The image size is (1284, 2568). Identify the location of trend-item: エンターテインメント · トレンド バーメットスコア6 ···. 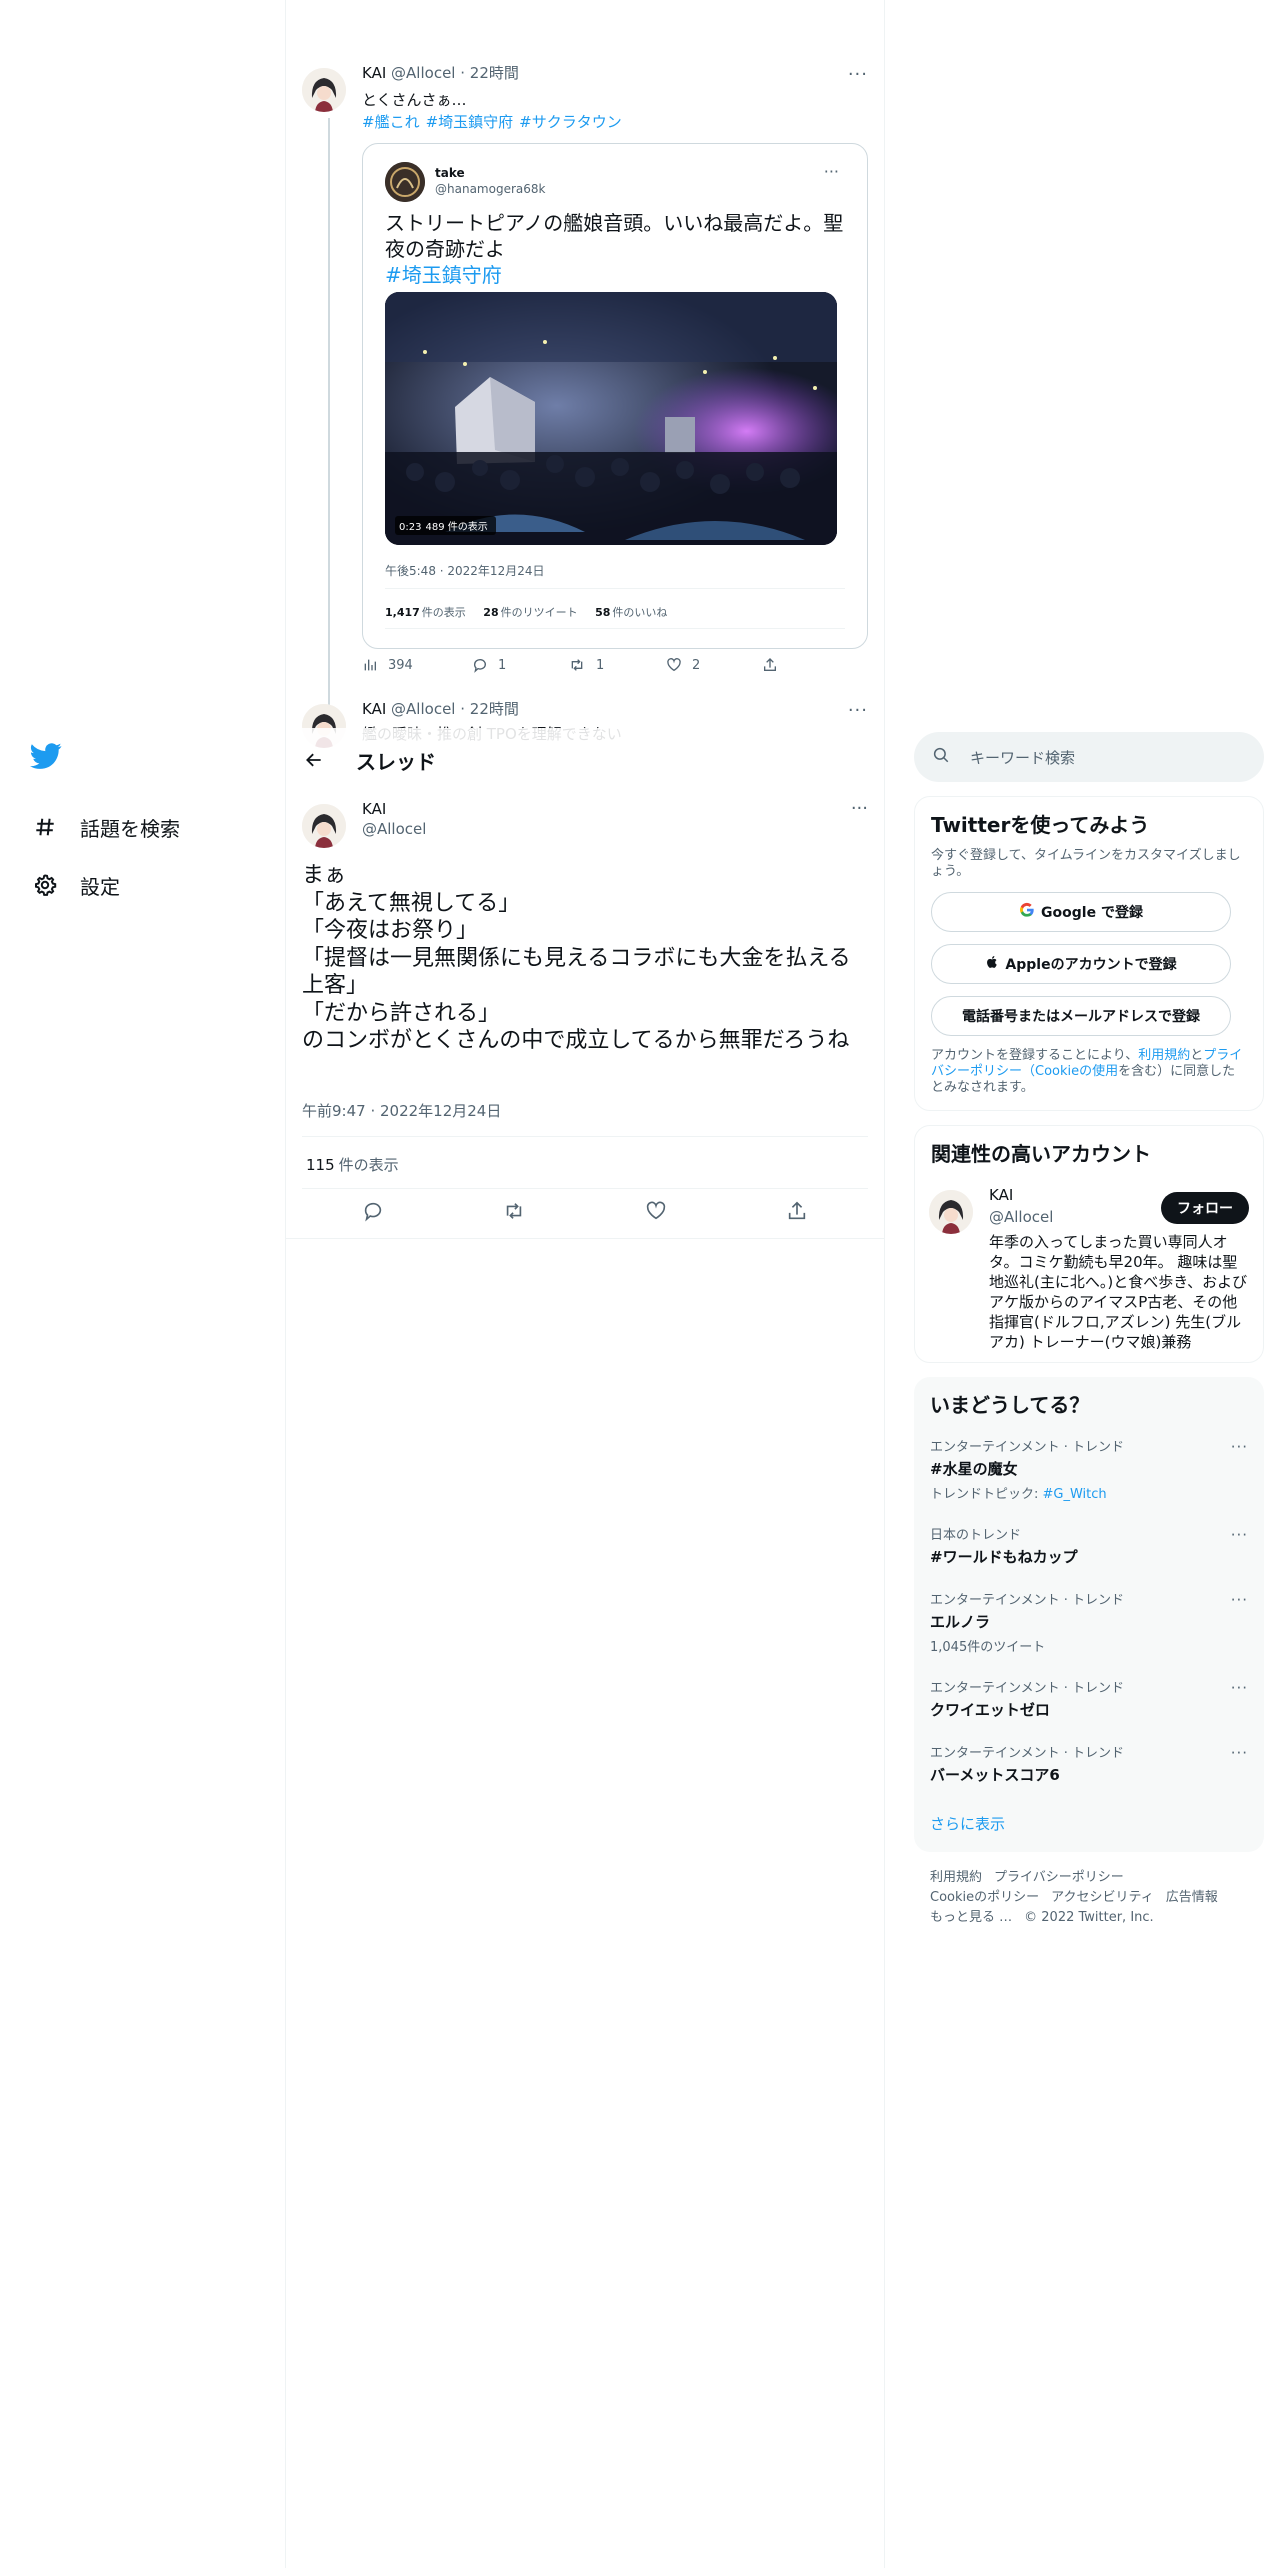
(1089, 1764).